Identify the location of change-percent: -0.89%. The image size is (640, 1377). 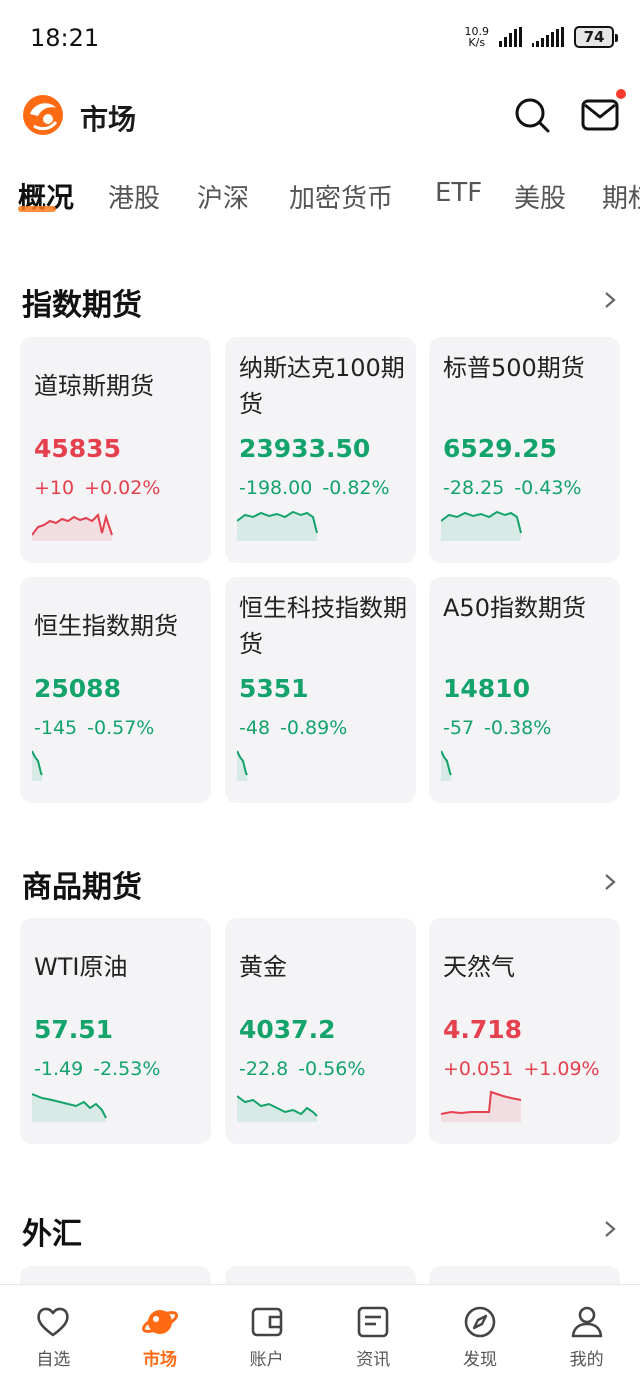
(314, 728).